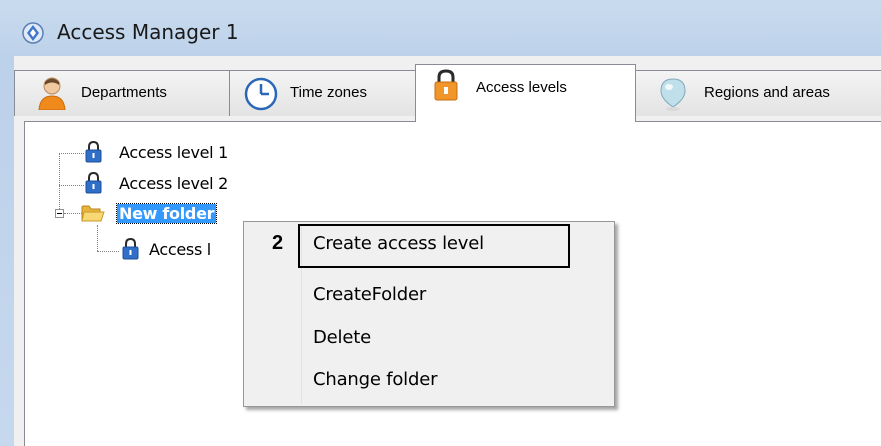 This screenshot has width=881, height=446. I want to click on tab-access-levels: Access levels, so click(525, 93).